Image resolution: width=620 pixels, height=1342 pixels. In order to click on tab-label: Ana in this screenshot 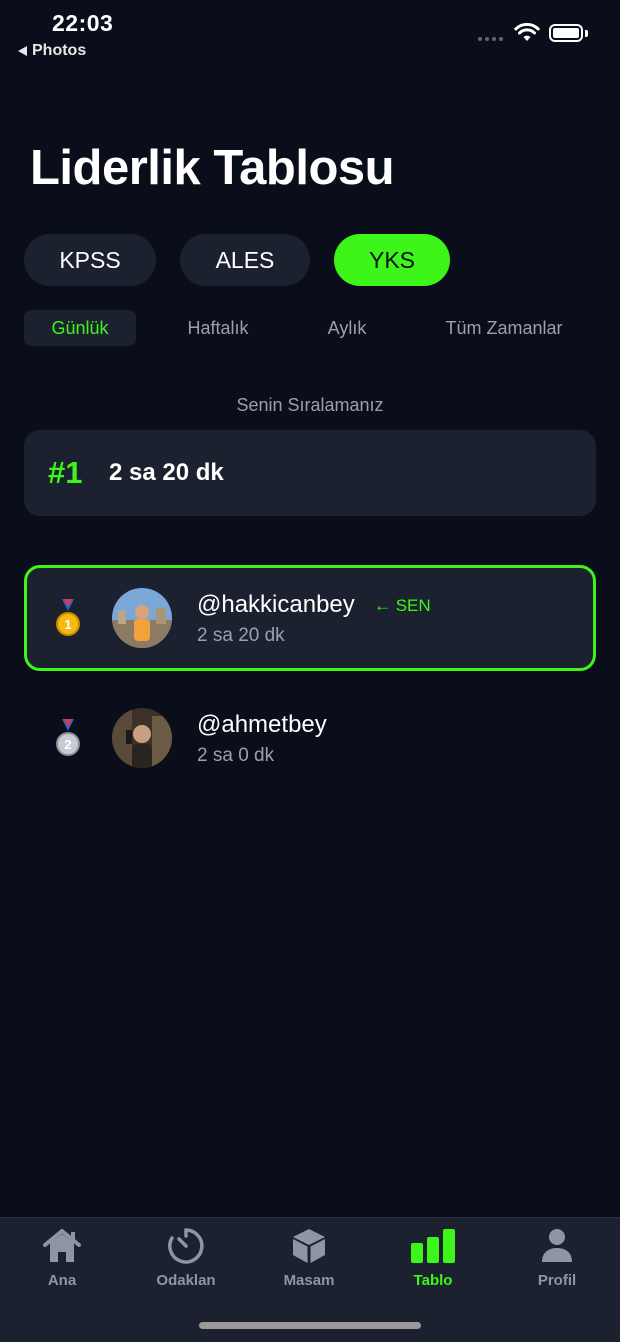, I will do `click(62, 1280)`.